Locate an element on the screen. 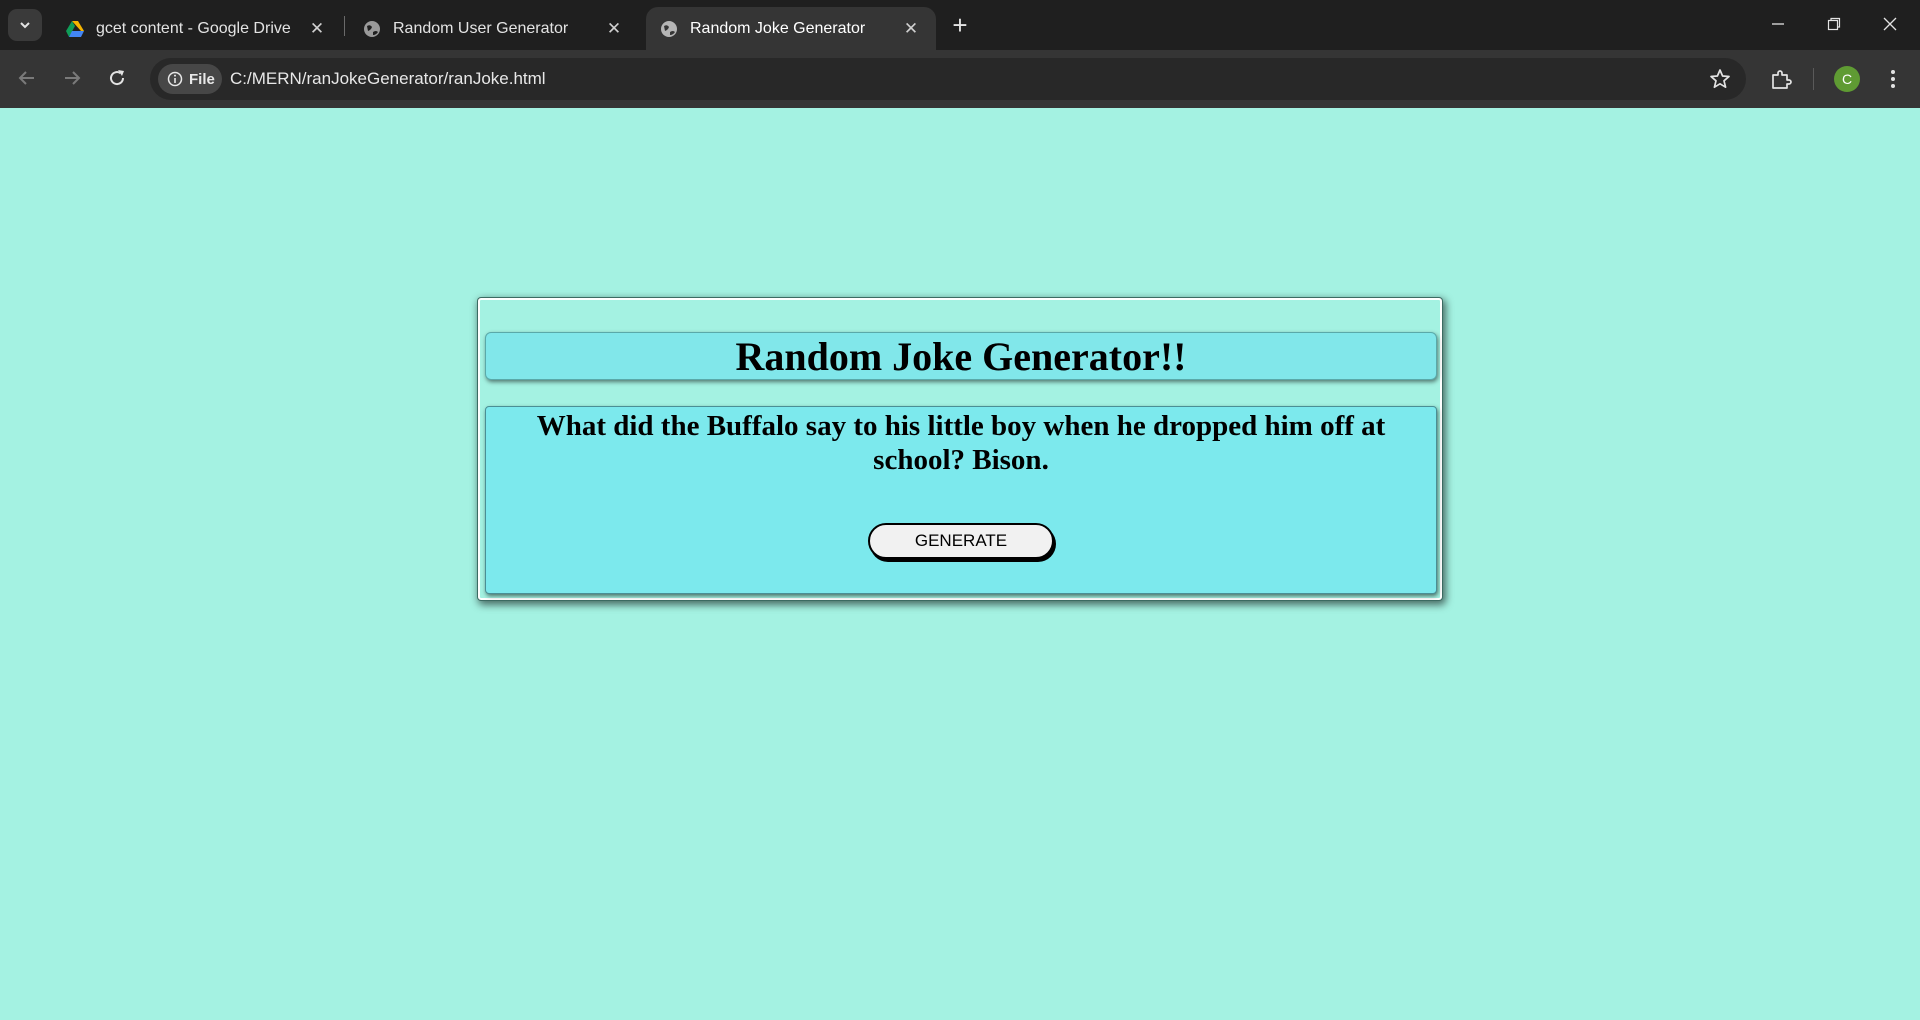 The height and width of the screenshot is (1020, 1920). kebab-menu-icon is located at coordinates (1893, 79).